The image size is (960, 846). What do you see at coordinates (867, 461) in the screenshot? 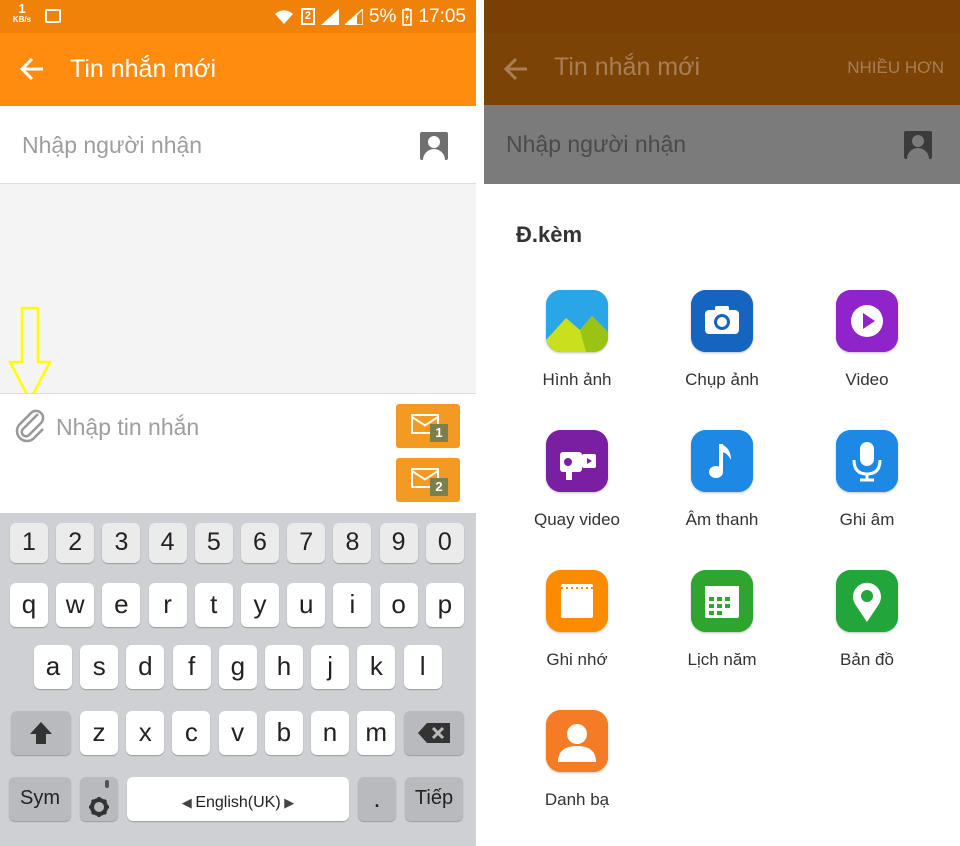
I see `microphone-icon` at bounding box center [867, 461].